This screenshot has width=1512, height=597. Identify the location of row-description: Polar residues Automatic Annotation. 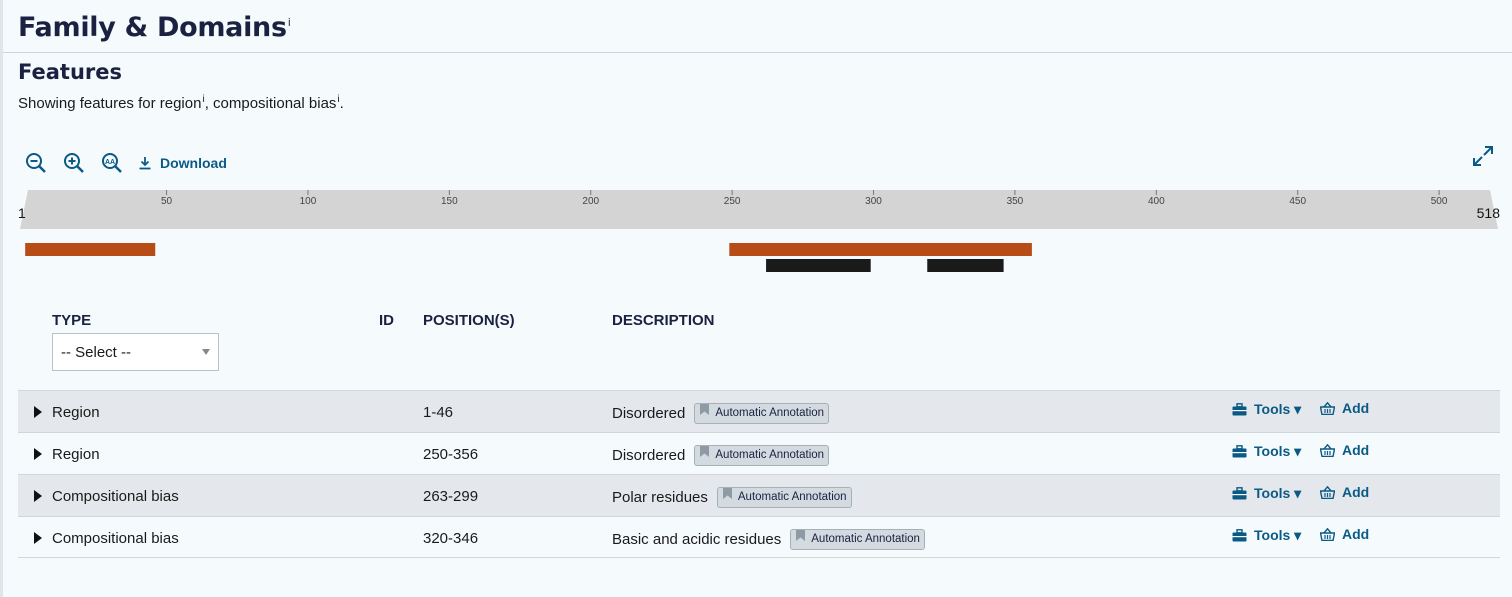
(732, 497).